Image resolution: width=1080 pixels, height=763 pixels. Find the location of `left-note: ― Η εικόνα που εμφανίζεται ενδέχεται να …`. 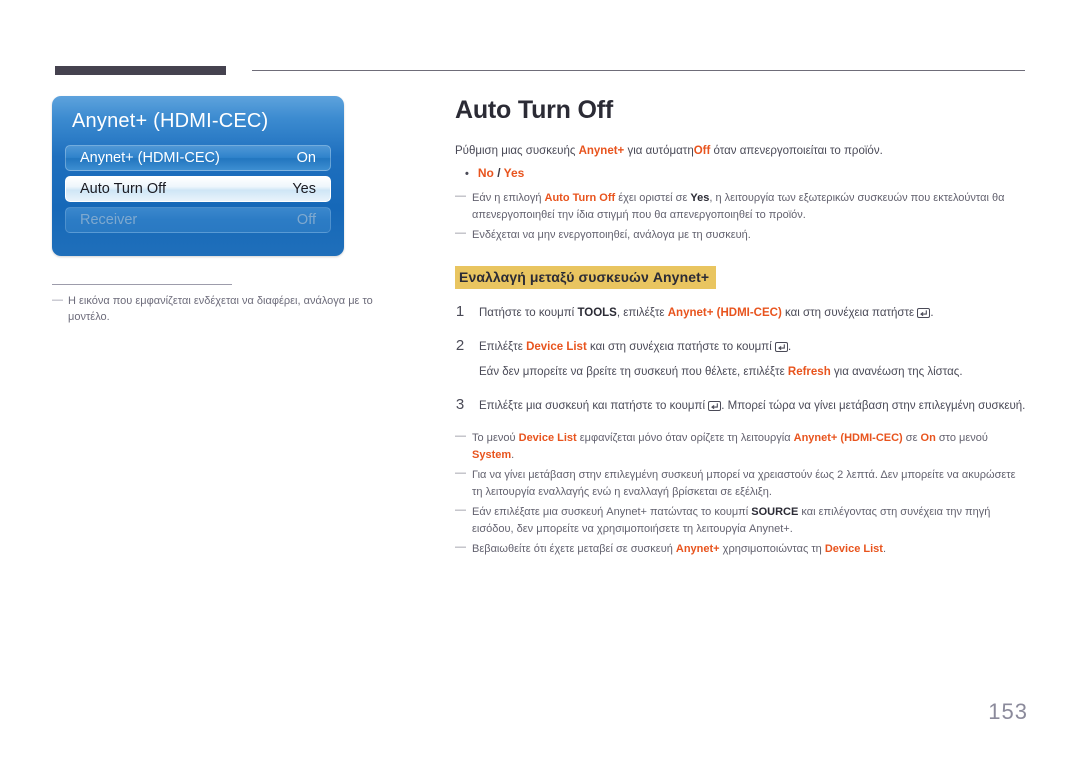

left-note: ― Η εικόνα που εμφανίζεται ενδέχεται να … is located at coordinates (222, 310).